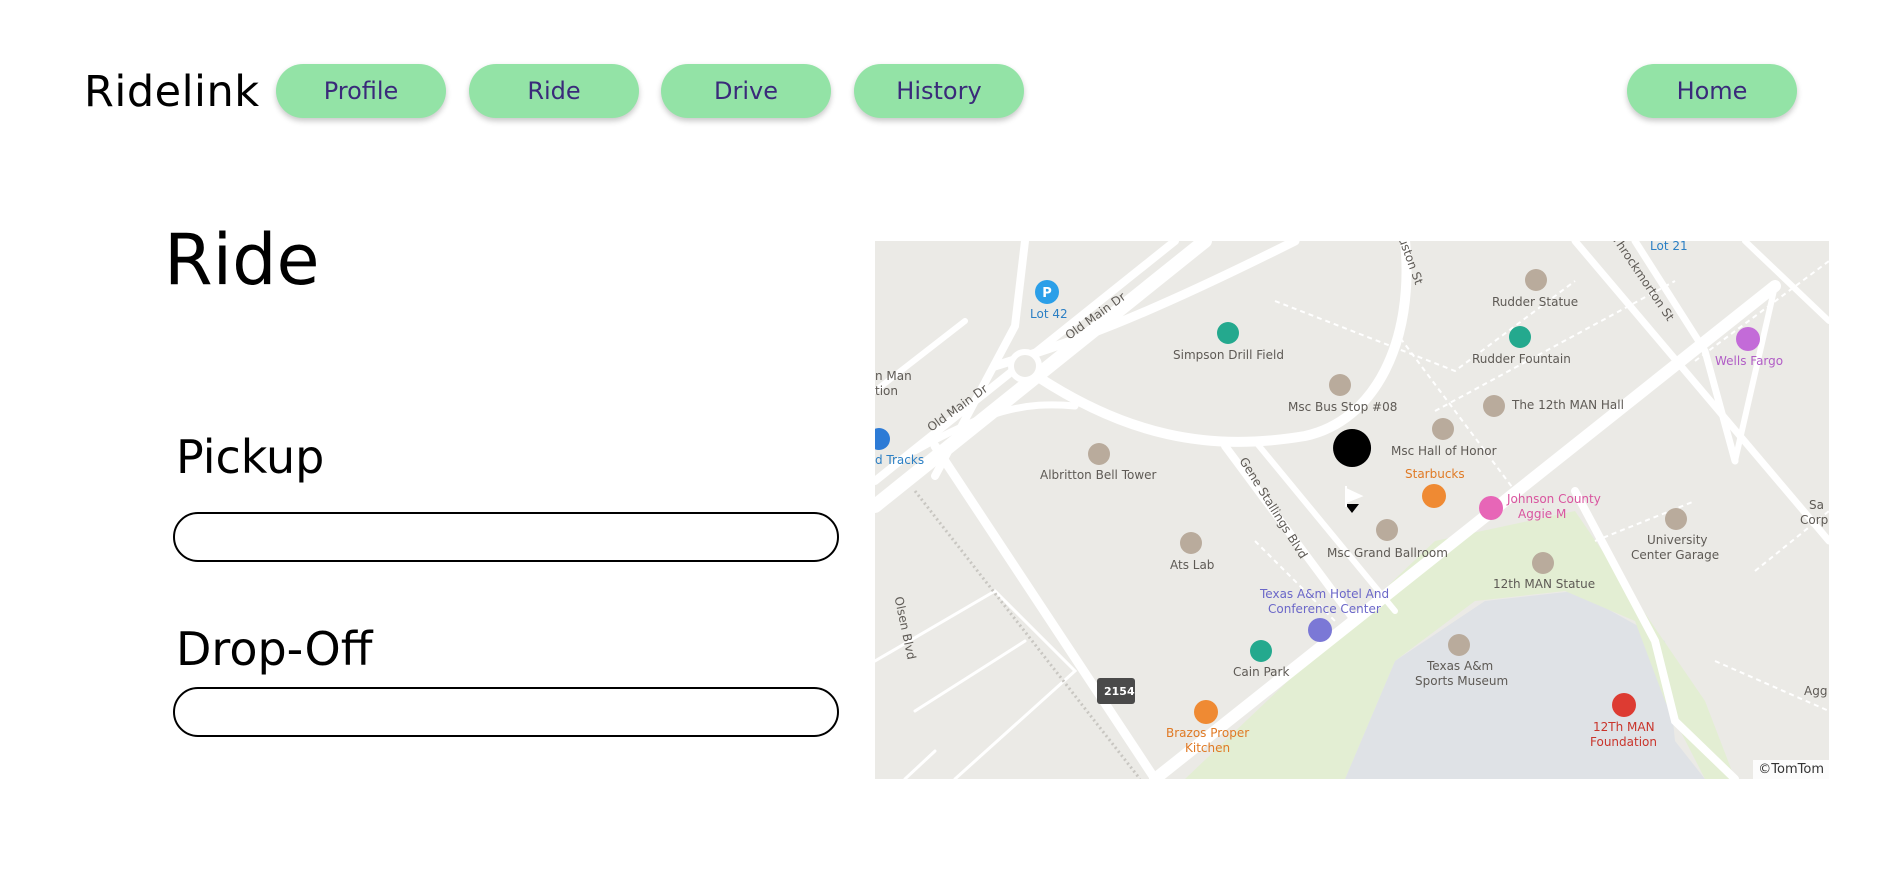 Image resolution: width=1901 pixels, height=895 pixels. I want to click on nav-drive-button: Drive, so click(746, 91).